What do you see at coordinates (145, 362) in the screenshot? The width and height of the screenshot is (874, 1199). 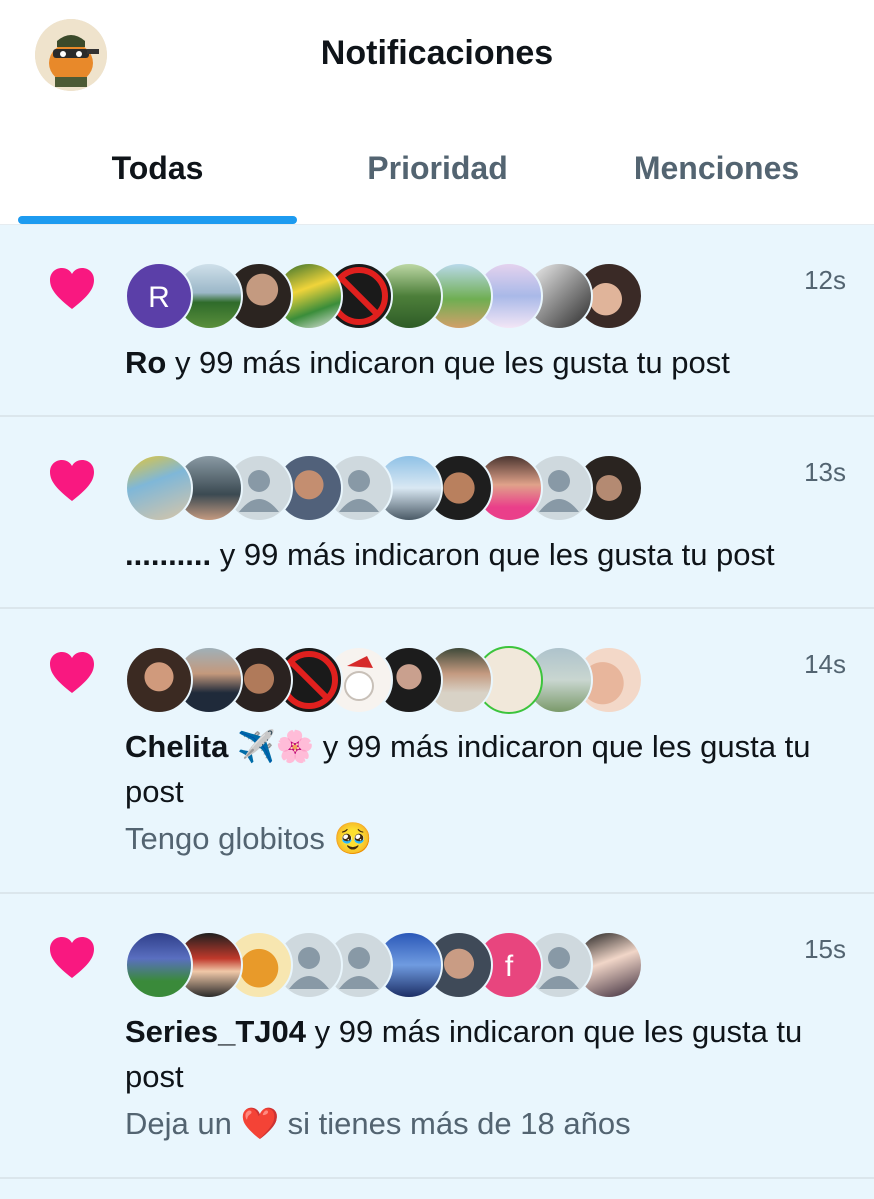 I see `user-name: Ro` at bounding box center [145, 362].